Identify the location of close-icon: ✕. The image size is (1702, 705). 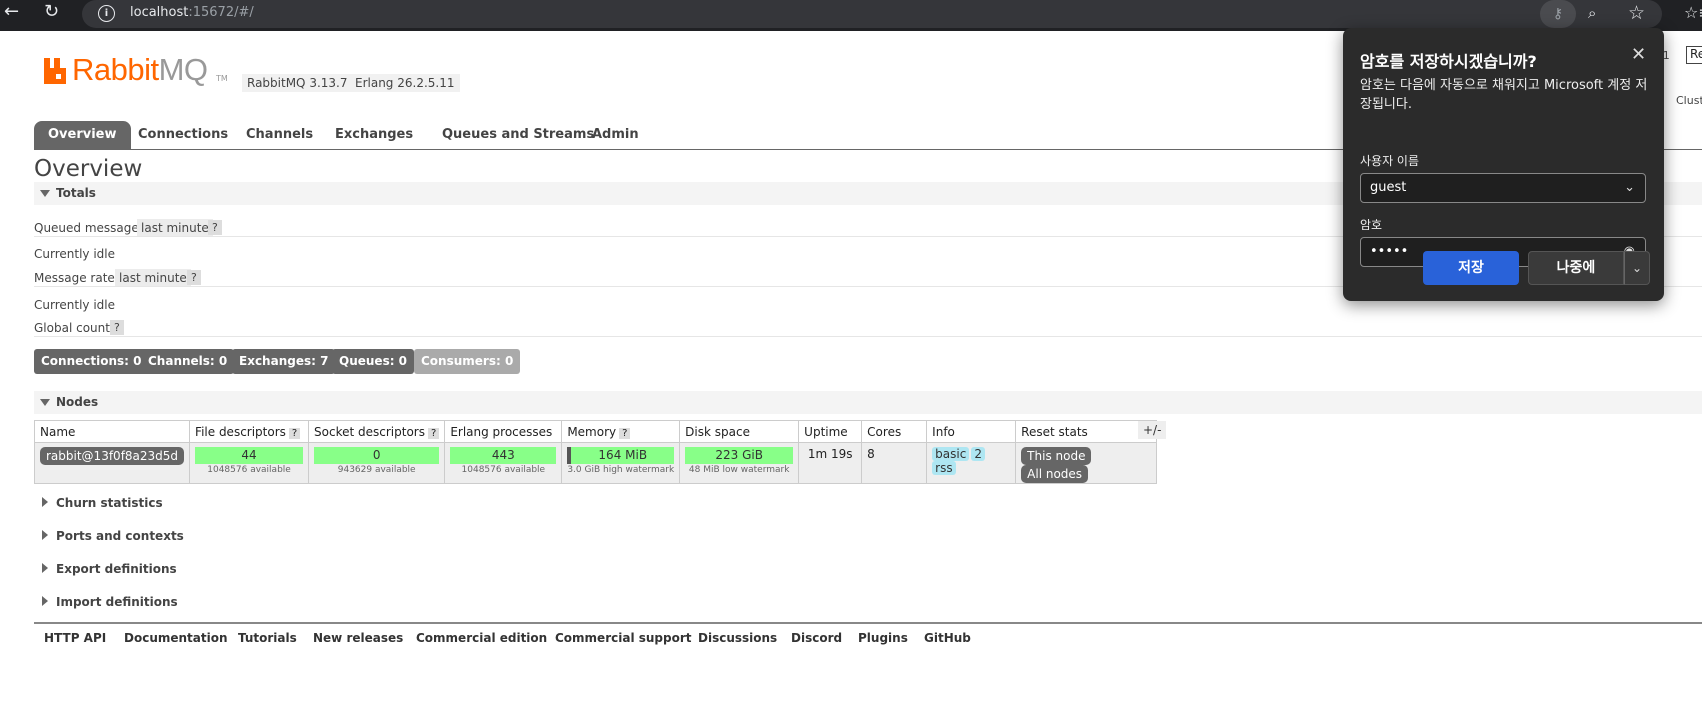
(1638, 54).